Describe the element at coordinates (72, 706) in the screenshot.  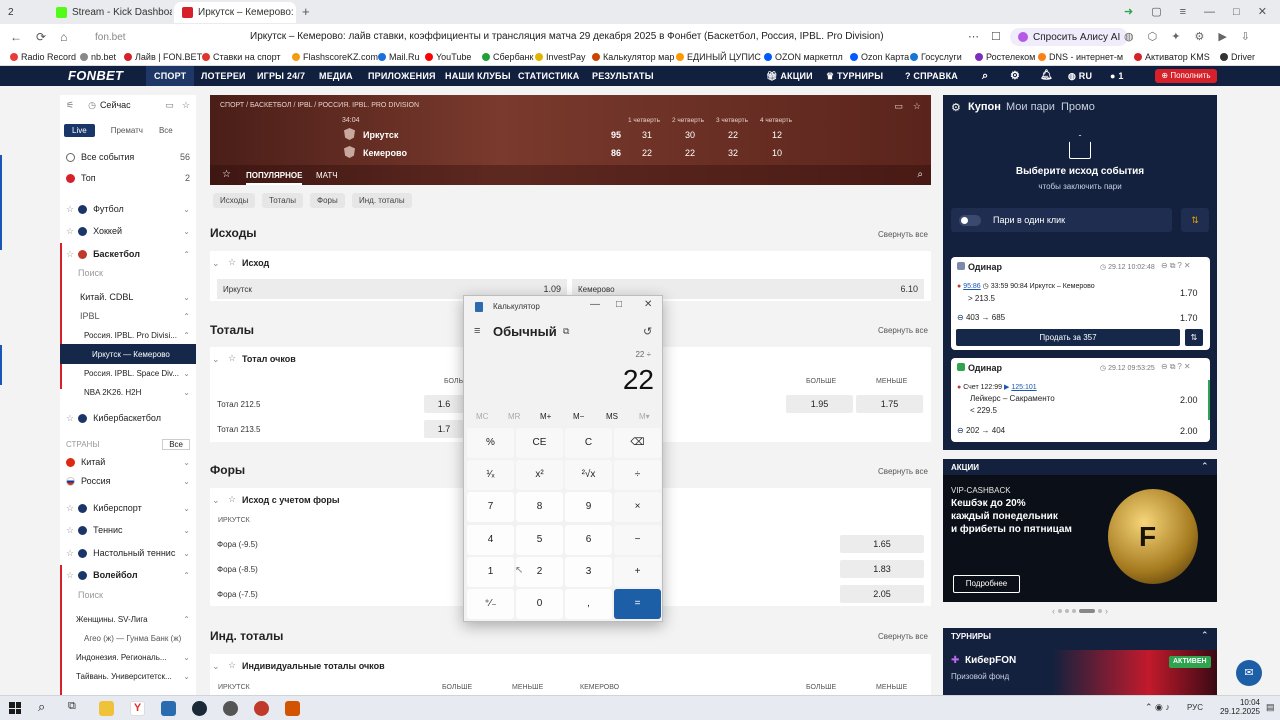
I see `task-view-icon: ⧉` at that location.